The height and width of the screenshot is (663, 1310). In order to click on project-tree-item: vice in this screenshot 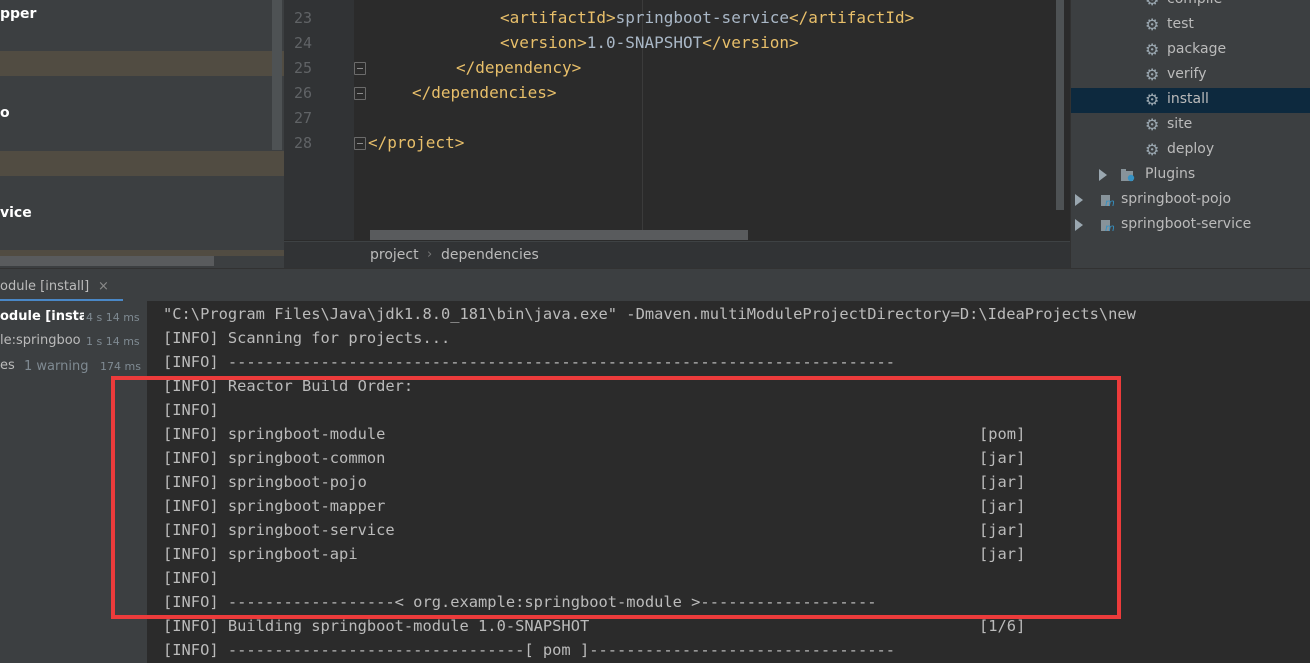, I will do `click(16, 213)`.